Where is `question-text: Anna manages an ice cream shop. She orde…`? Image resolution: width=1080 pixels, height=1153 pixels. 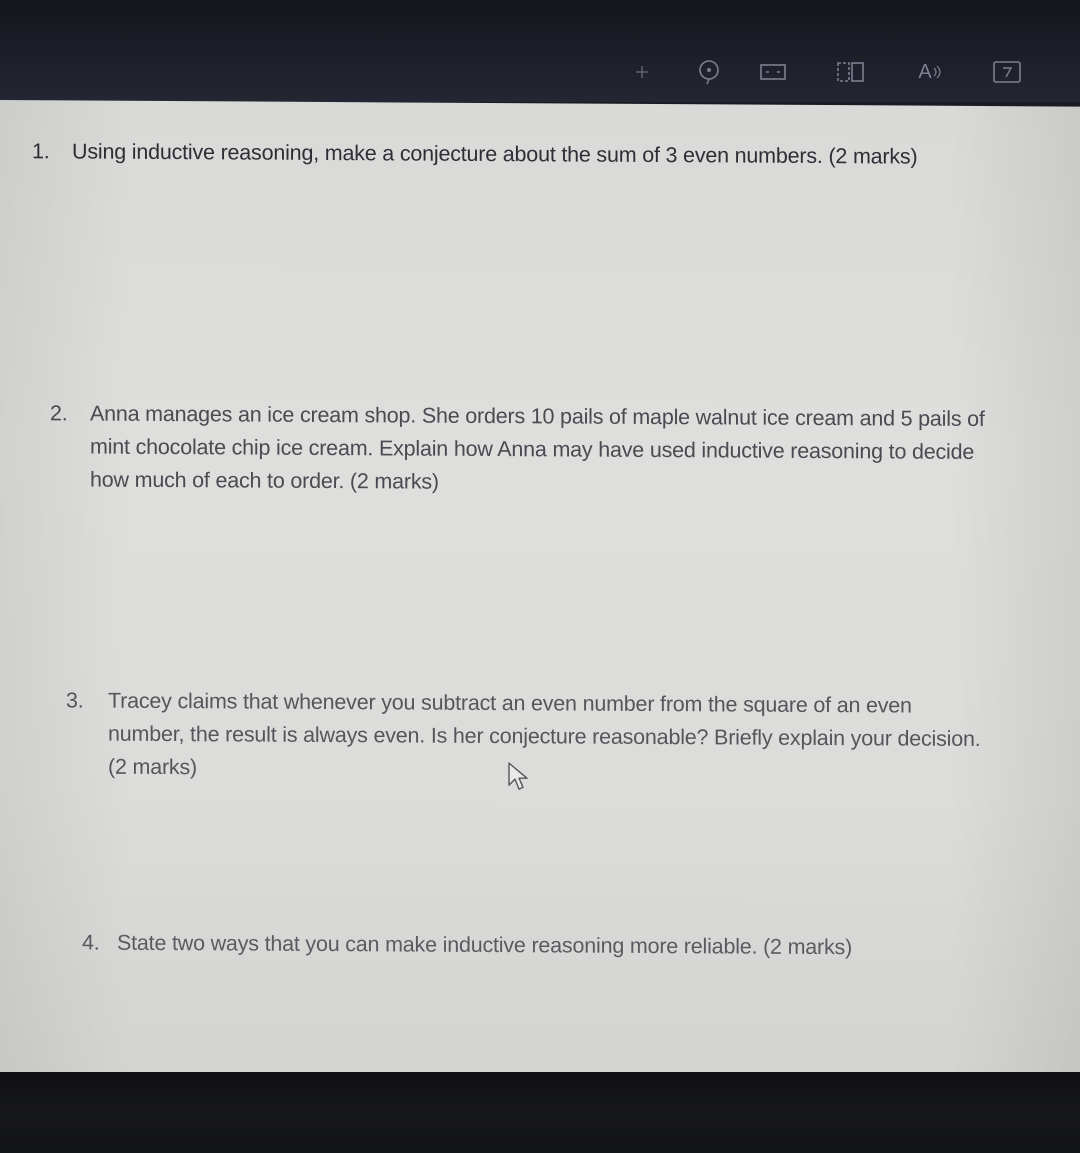
question-text: Anna manages an ice cream shop. She orde… is located at coordinates (537, 447).